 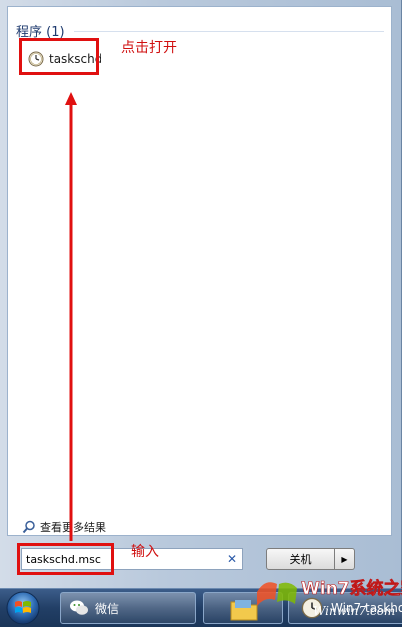 I want to click on wechat-icon, so click(x=79, y=607).